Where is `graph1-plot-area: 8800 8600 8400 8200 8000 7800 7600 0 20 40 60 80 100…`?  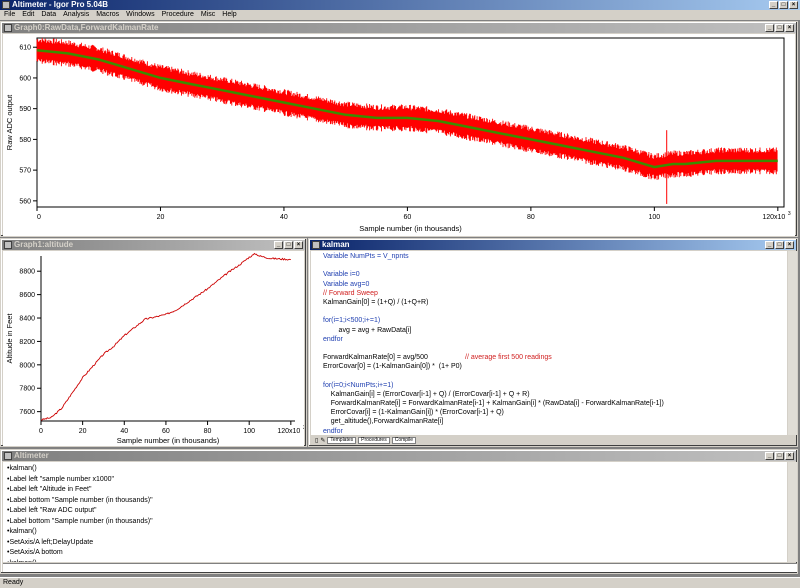
graph1-plot-area: 8800 8600 8400 8200 8000 7800 7600 0 20 40 60 80 100… is located at coordinates (153, 348).